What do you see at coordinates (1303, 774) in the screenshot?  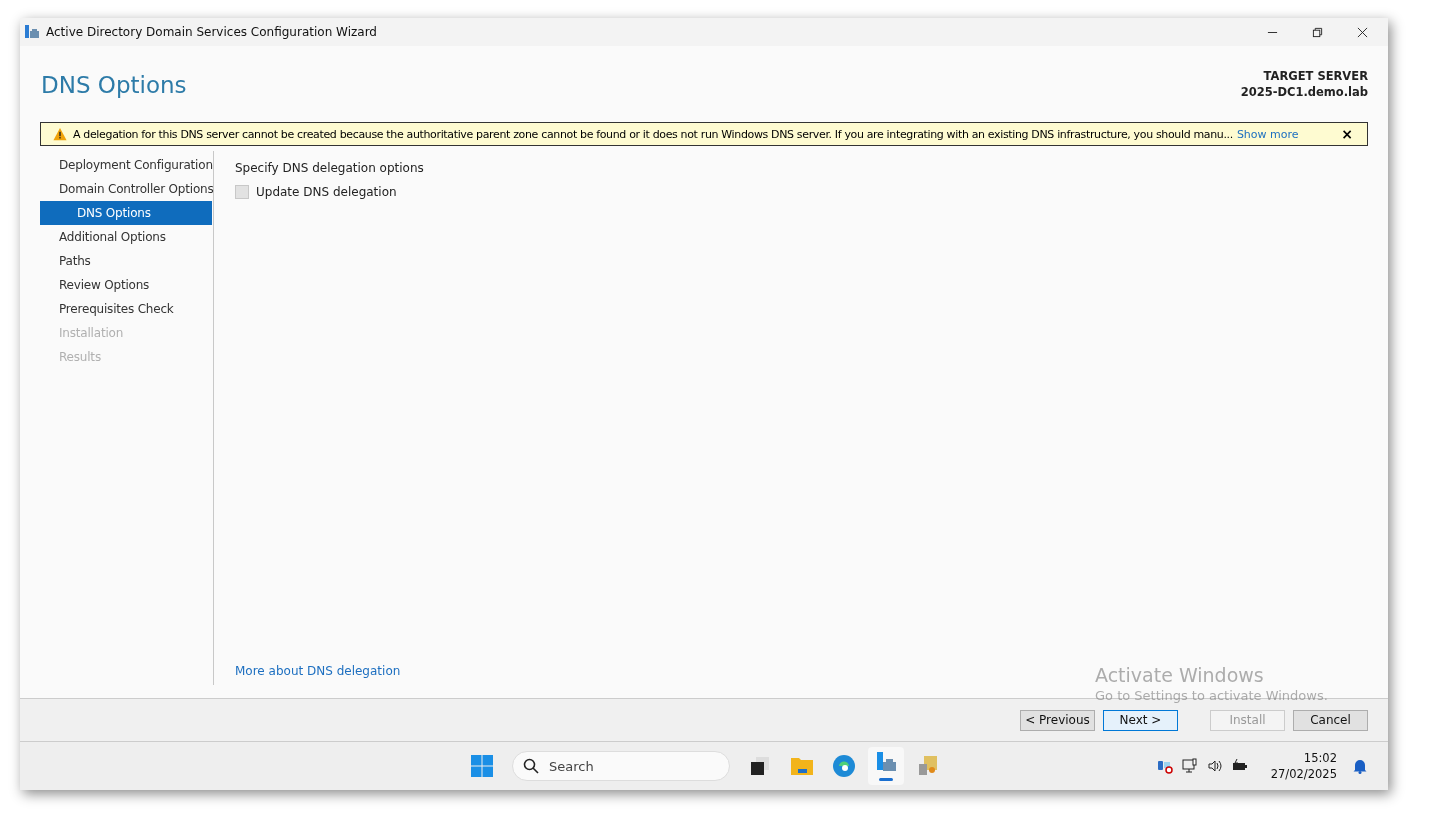 I see `clock-date: 27/02/2025` at bounding box center [1303, 774].